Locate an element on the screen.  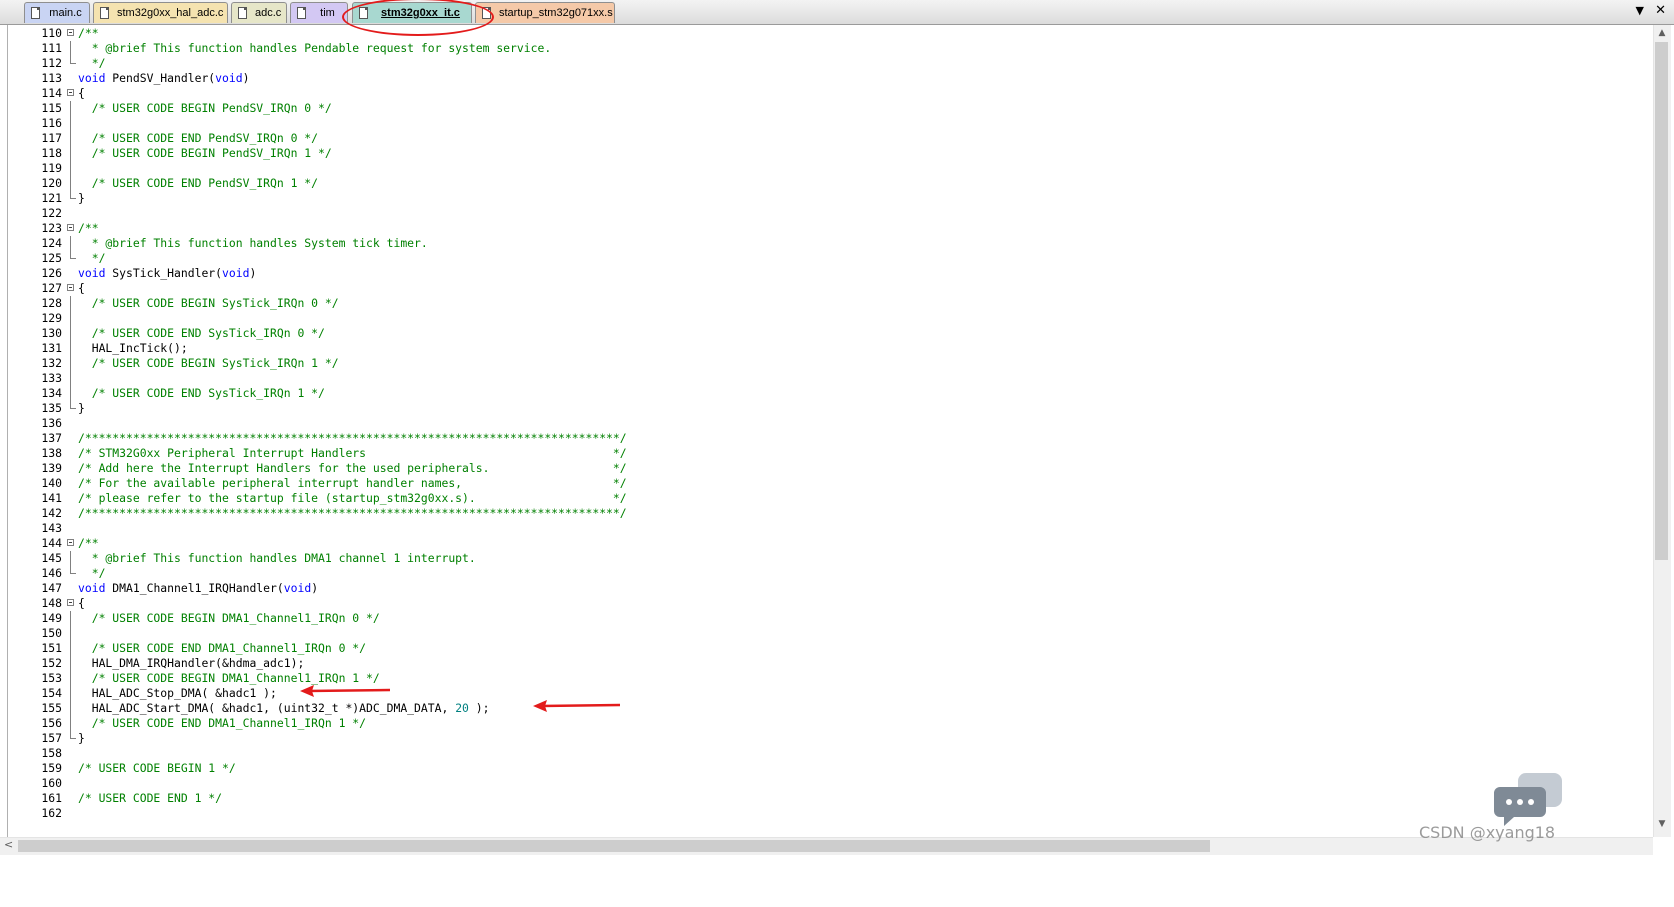
code-line: 115 /* USER CODE BEGIN PendSV_IRQn 0 */ is located at coordinates (825, 108).